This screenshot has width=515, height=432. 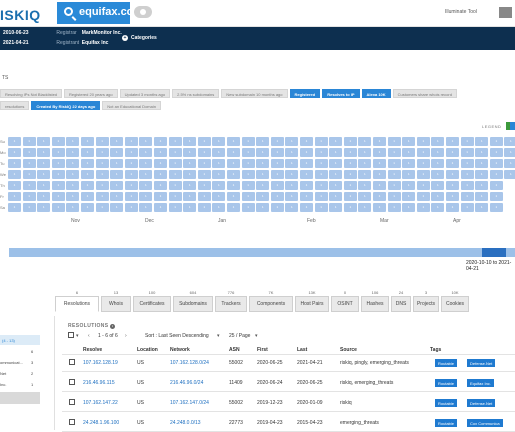 I want to click on insight-tag: resolutions, so click(x=15, y=105).